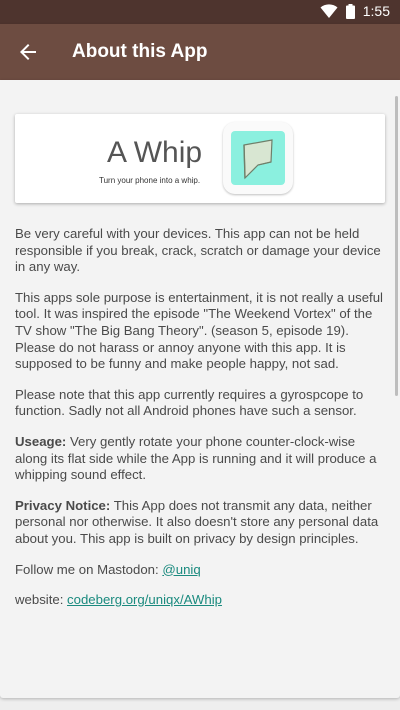  What do you see at coordinates (201, 570) in the screenshot?
I see `mastodon-paragraph: Follow me on Mastodon: @uniq` at bounding box center [201, 570].